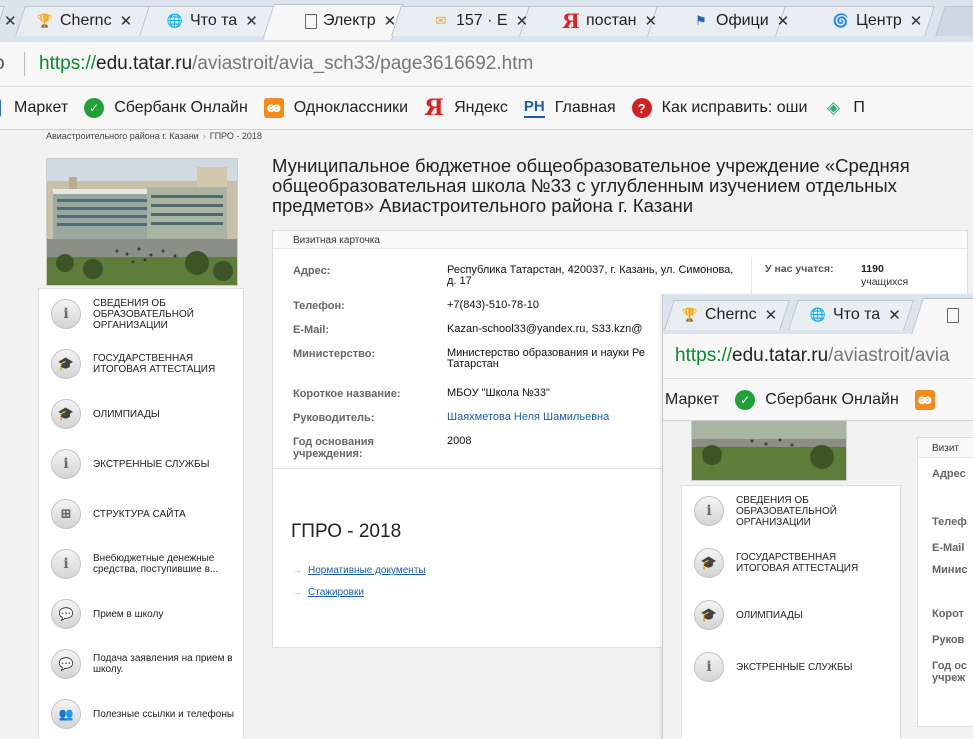 This screenshot has height=739, width=973. I want to click on tab-label: Что та, so click(857, 314).